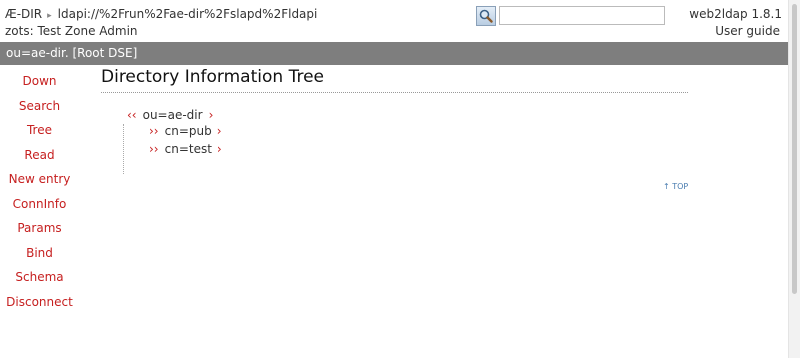 The height and width of the screenshot is (358, 800). I want to click on tree-root-label: ou=ae-dir, so click(172, 115).